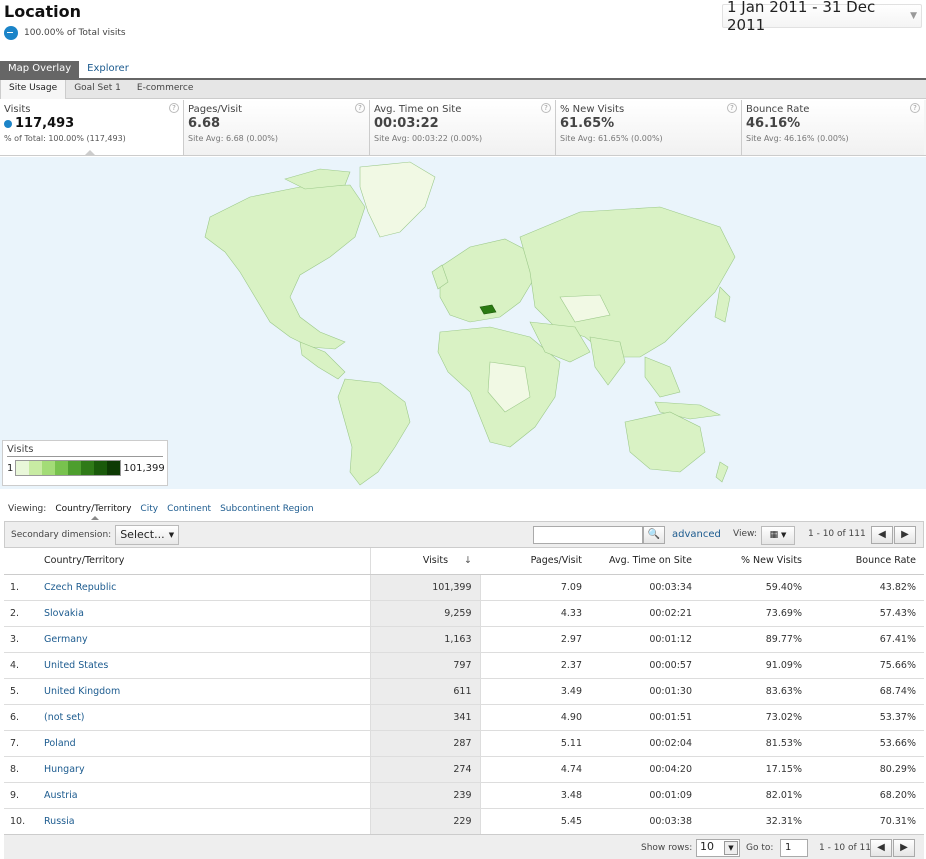 Image resolution: width=926 pixels, height=859 pixels. I want to click on goto-label: Go to:, so click(760, 848).